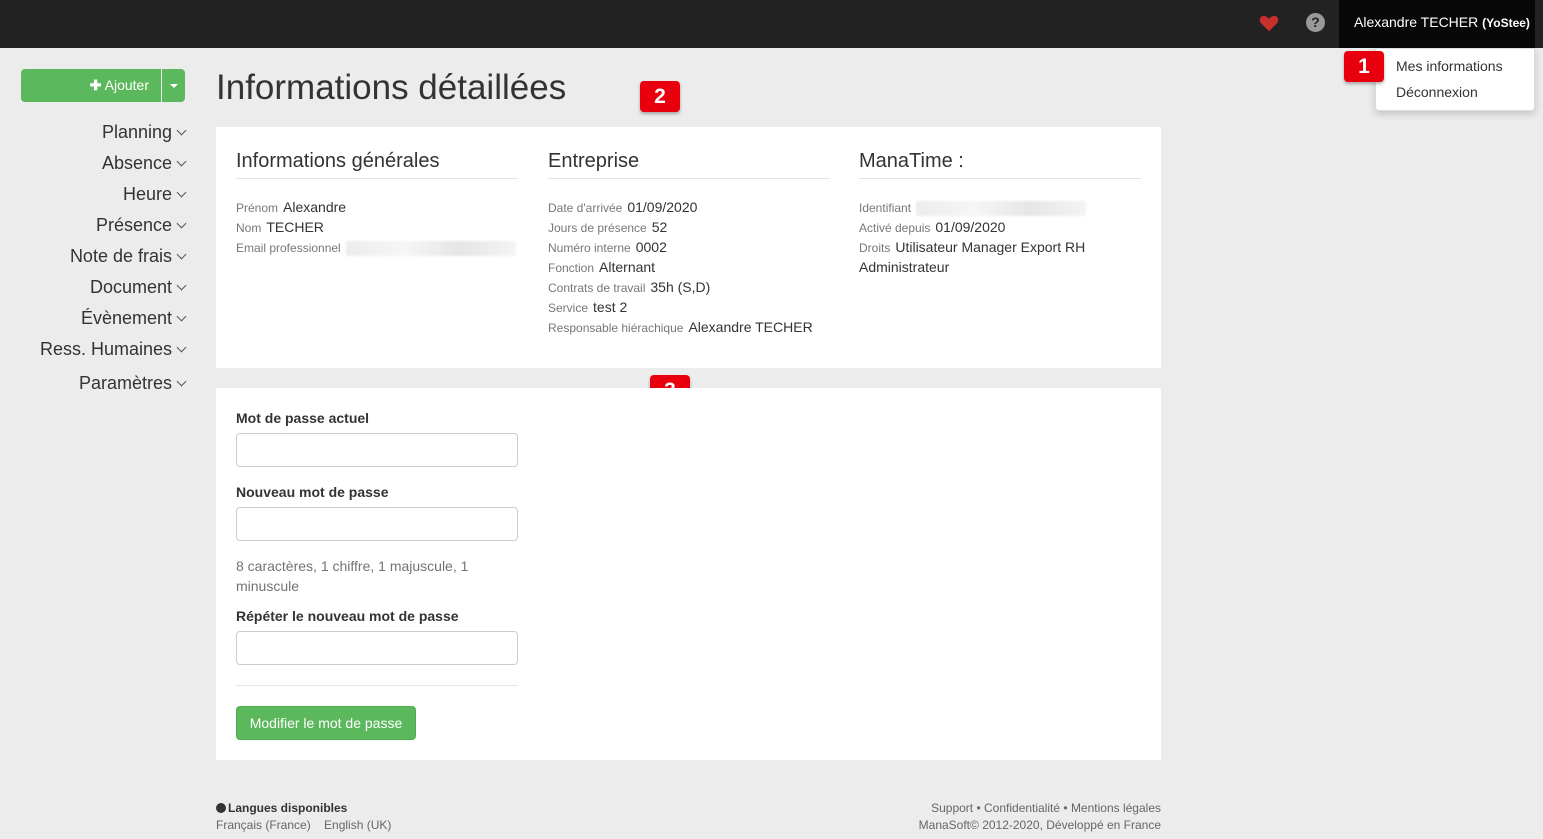 Image resolution: width=1543 pixels, height=839 pixels. I want to click on info-row-email: Email professionnel, so click(376, 247).